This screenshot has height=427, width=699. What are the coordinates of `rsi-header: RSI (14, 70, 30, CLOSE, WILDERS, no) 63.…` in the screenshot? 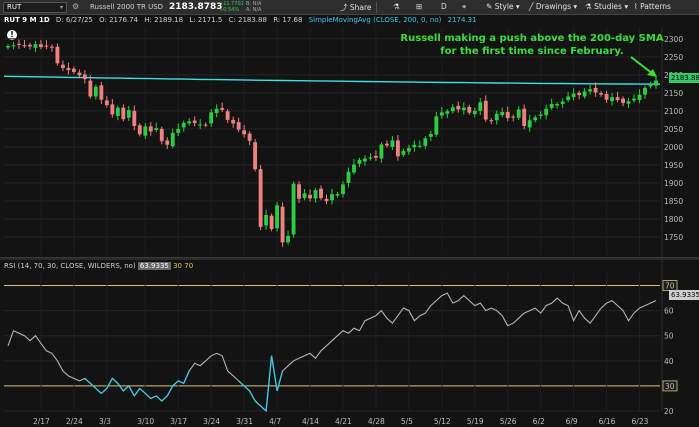 It's located at (98, 266).